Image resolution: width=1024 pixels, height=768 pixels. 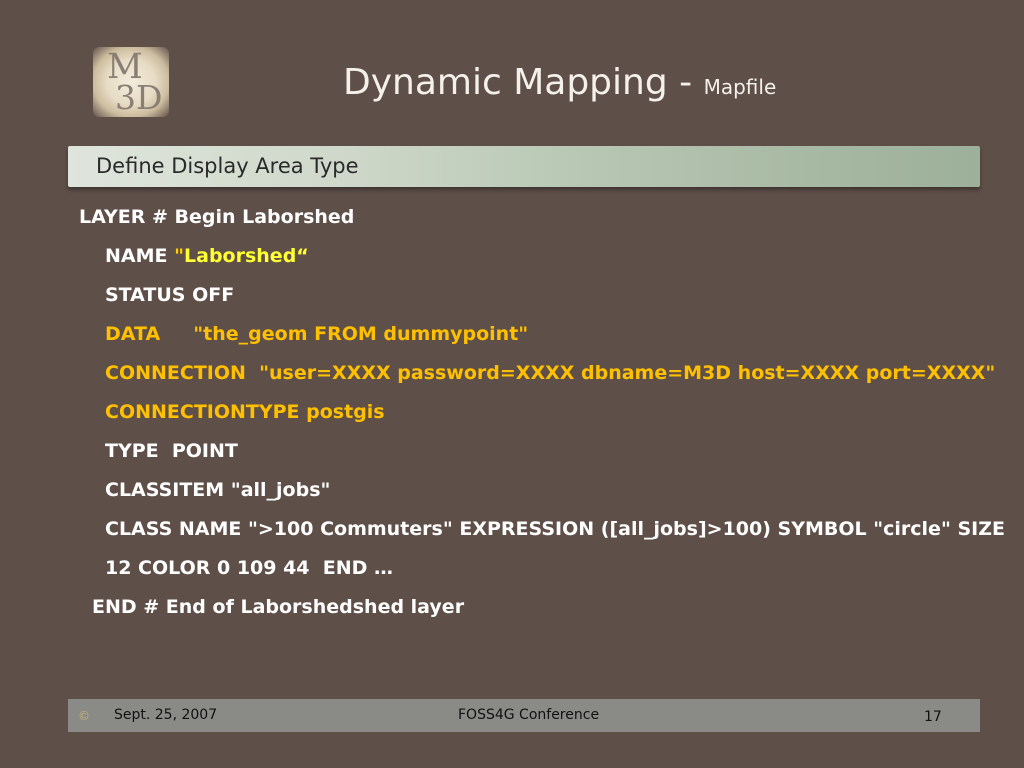 What do you see at coordinates (170, 295) in the screenshot?
I see `code-line-3: STATUS OFF` at bounding box center [170, 295].